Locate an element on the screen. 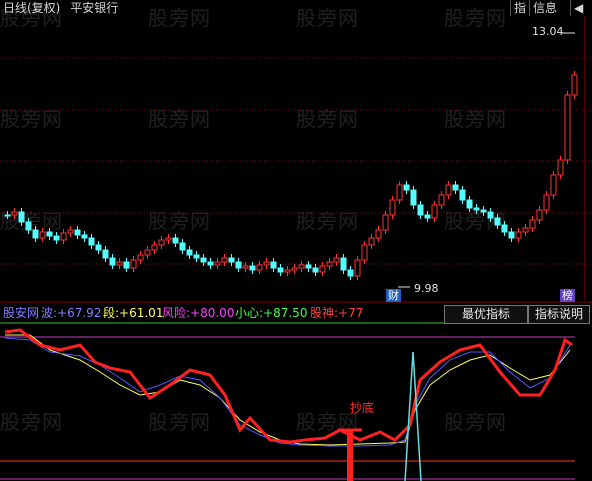 The image size is (592, 481). bo-value: +67.92 is located at coordinates (79, 313).